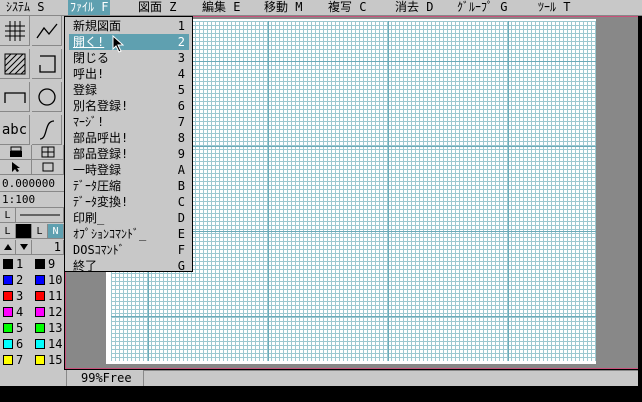  Describe the element at coordinates (97, 170) in the screenshot. I see `file-menu-item-label: 一時登録` at that location.